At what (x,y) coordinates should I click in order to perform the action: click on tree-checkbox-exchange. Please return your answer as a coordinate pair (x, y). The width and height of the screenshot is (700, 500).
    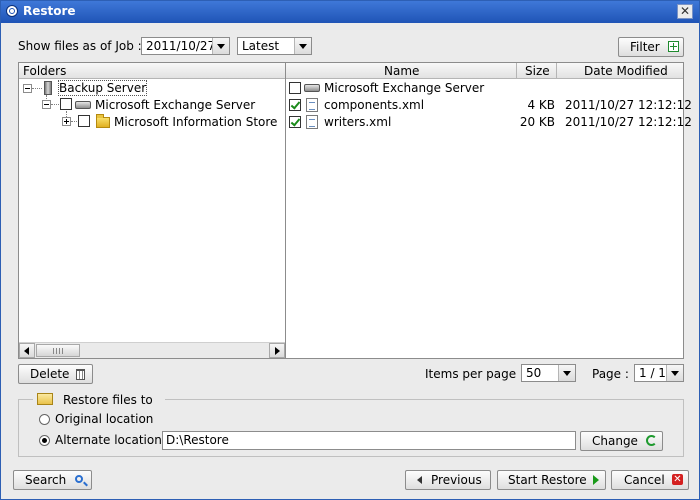
    Looking at the image, I should click on (66, 104).